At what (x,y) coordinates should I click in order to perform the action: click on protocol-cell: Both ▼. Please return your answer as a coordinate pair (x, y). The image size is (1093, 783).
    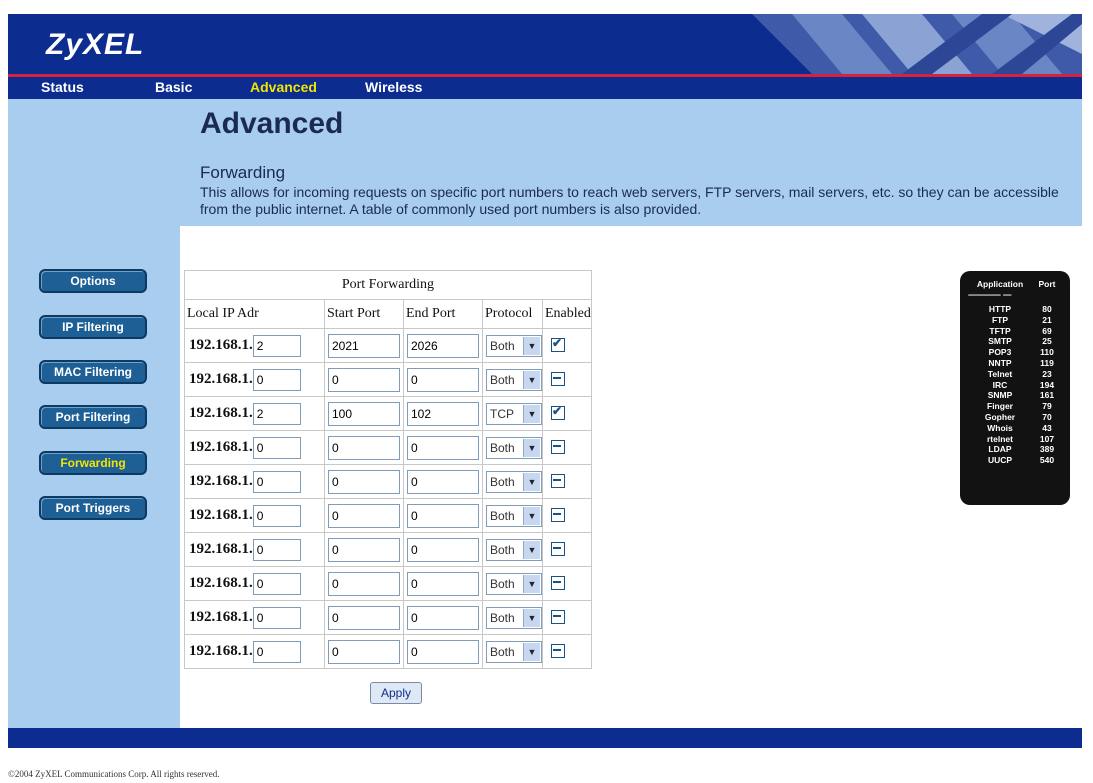
    Looking at the image, I should click on (512, 481).